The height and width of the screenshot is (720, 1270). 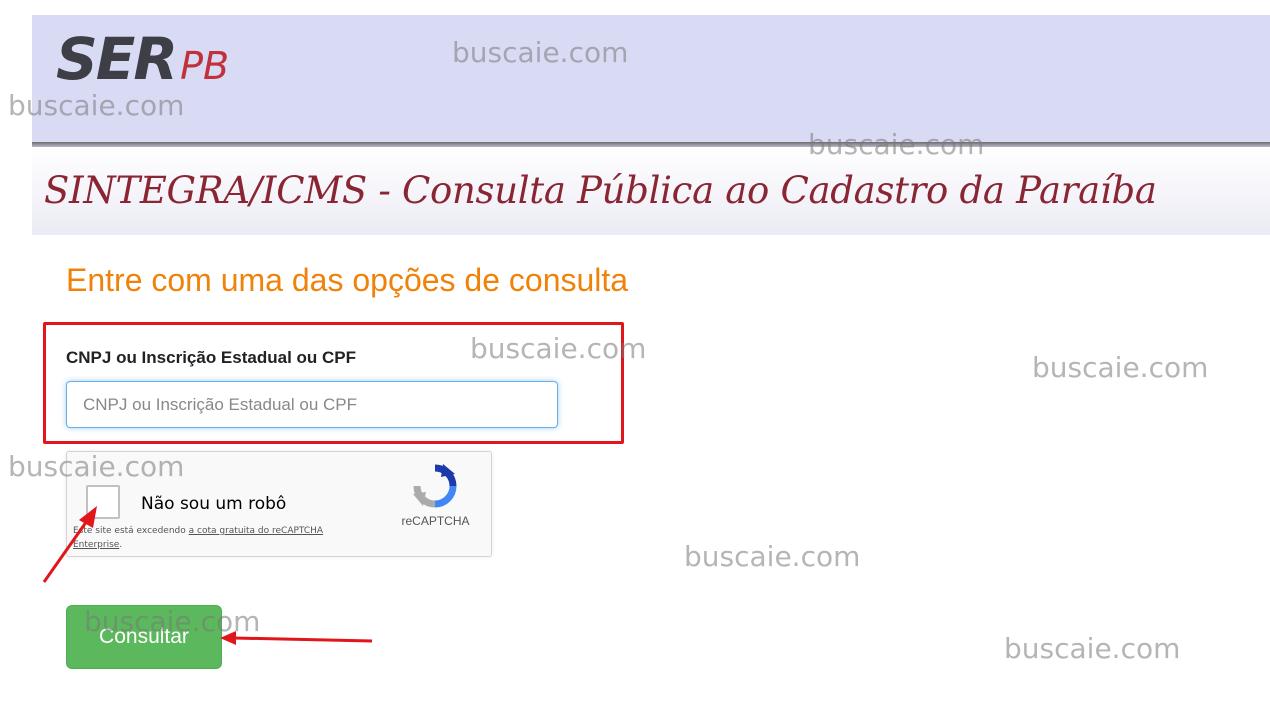 I want to click on recaptcha-quota-suffix: ., so click(x=121, y=545).